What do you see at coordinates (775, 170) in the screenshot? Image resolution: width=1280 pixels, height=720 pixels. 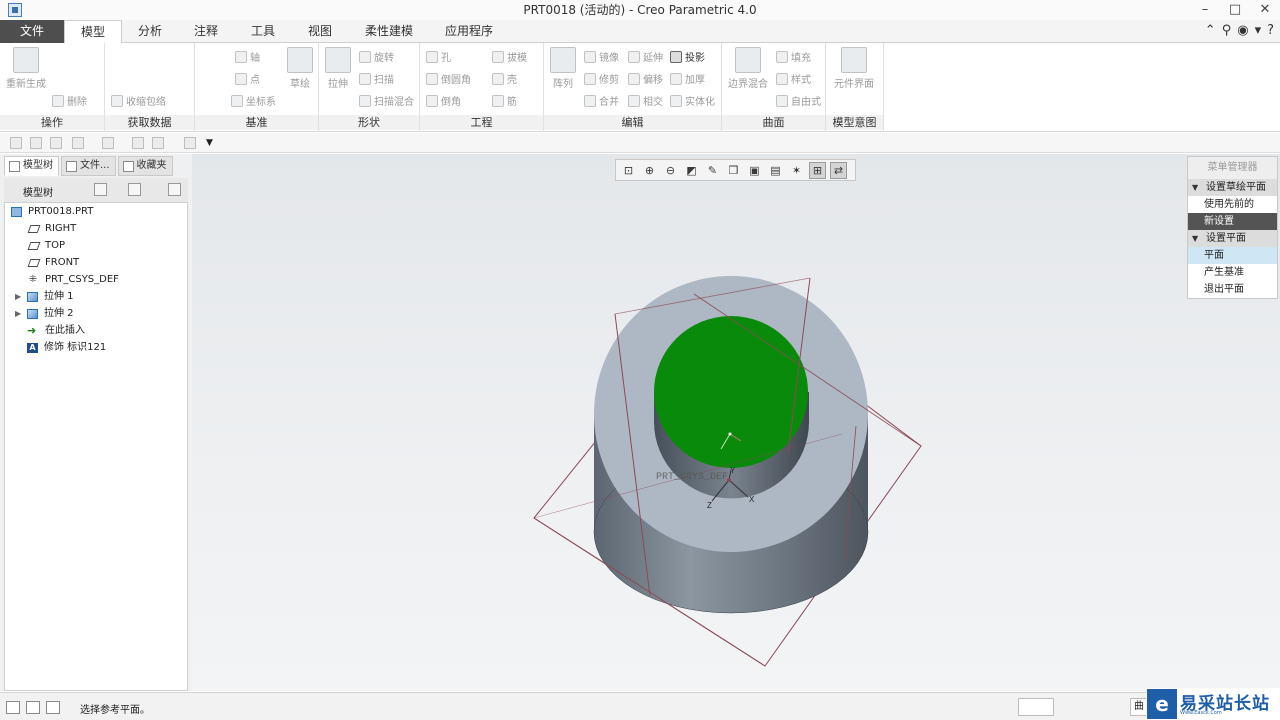 I see `view-manager-icon: ▤` at bounding box center [775, 170].